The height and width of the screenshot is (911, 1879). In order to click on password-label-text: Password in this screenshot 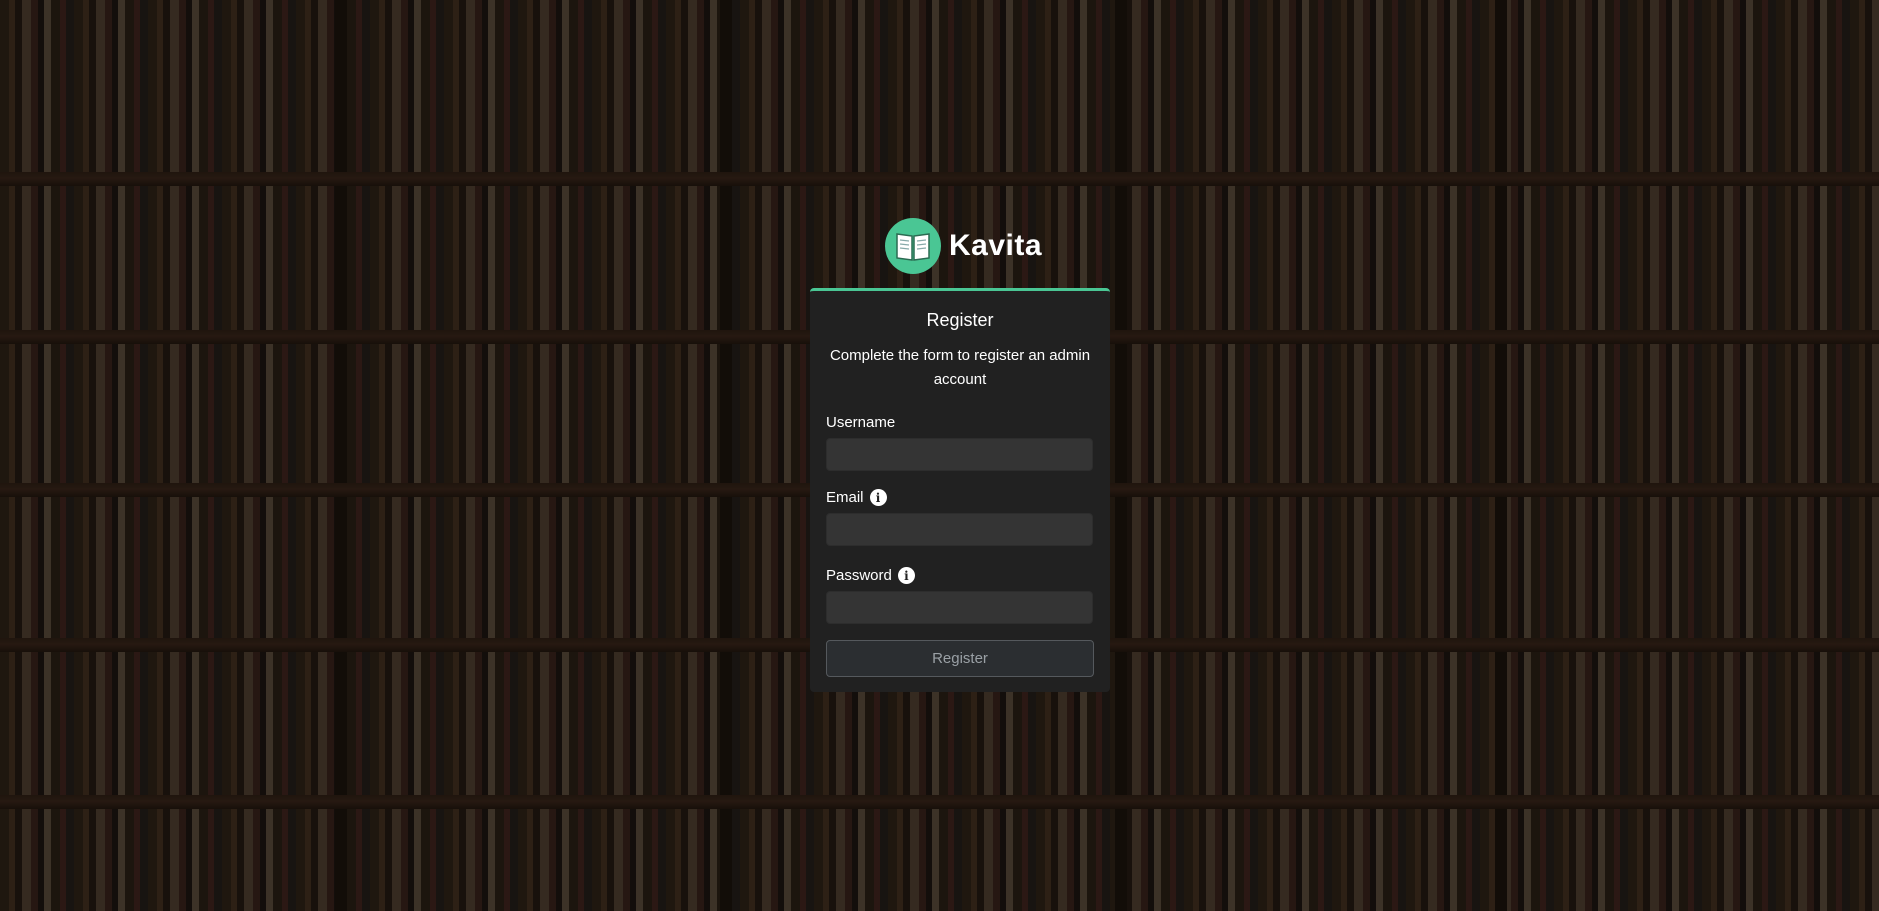, I will do `click(859, 575)`.